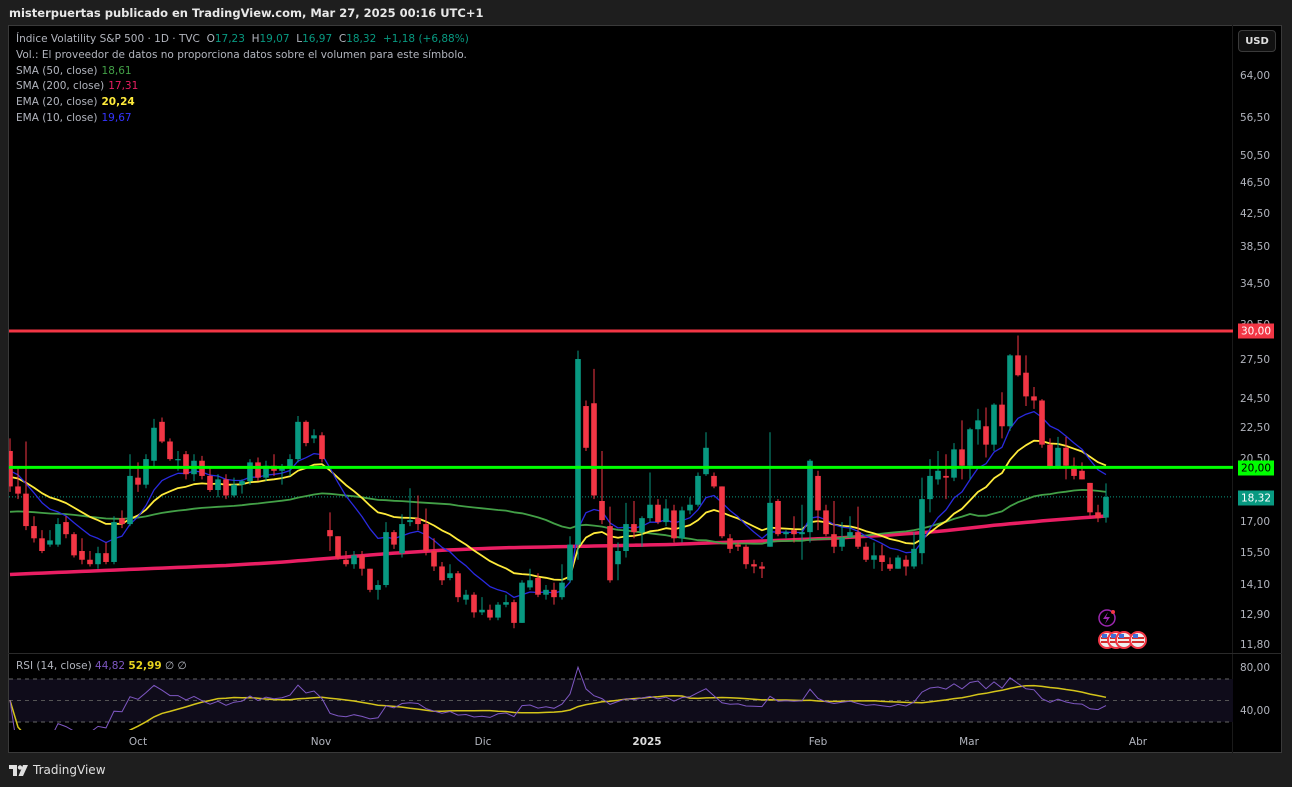 This screenshot has width=1292, height=787. Describe the element at coordinates (558, 516) in the screenshot. I see `sma50-line` at that location.